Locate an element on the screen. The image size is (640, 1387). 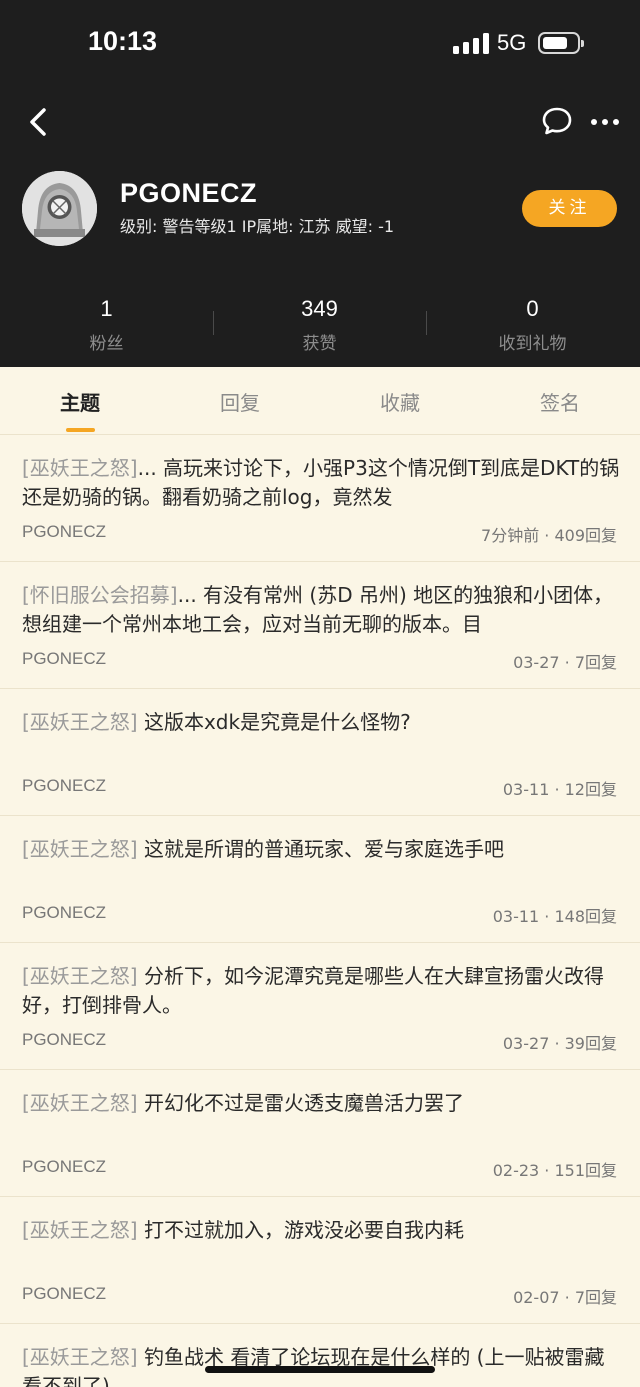
avatar is located at coordinates (59, 208).